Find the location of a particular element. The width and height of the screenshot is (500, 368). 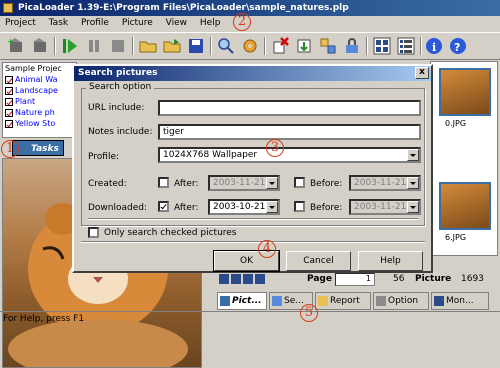

tab-report: Report is located at coordinates (343, 301).